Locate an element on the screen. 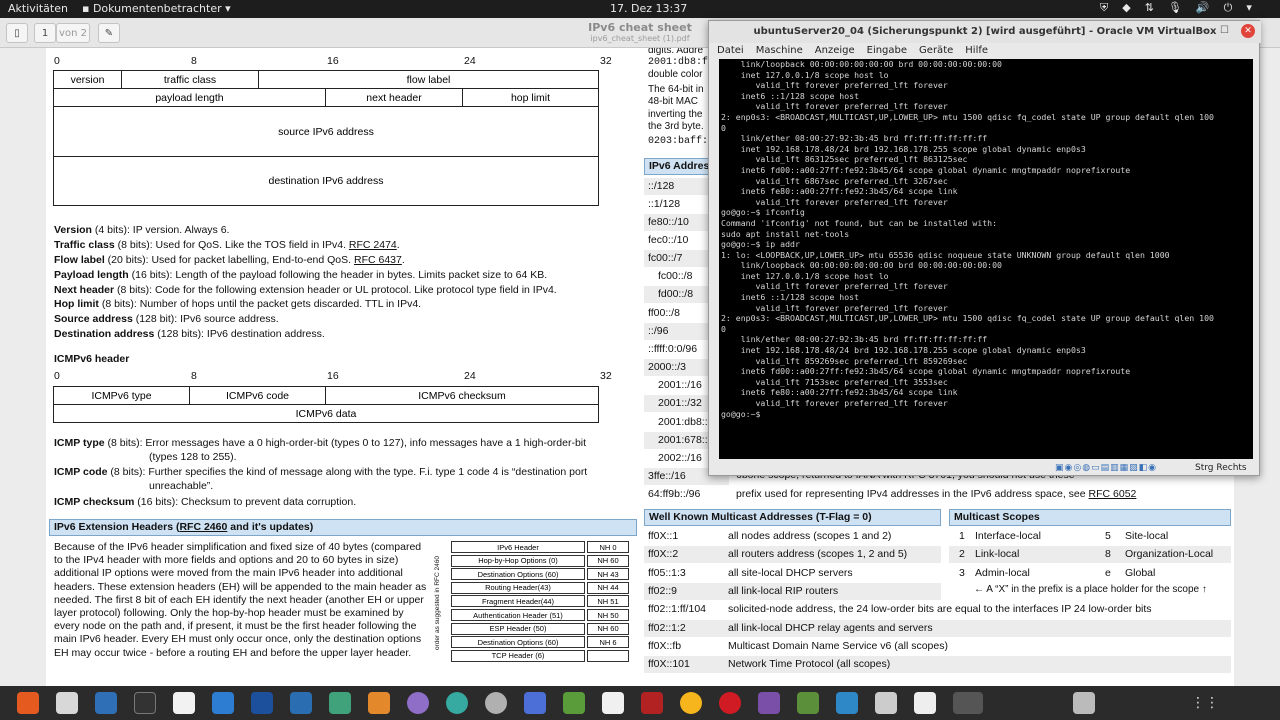 This screenshot has height=720, width=1280. software-center-icon is located at coordinates (379, 703).